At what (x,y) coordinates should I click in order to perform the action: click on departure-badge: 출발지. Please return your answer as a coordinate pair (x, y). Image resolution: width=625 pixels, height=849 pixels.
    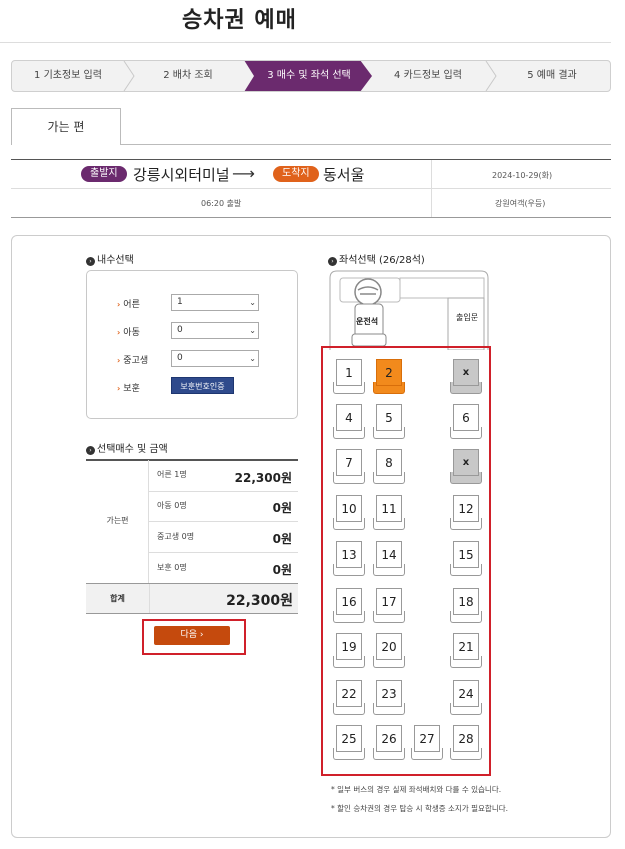
    Looking at the image, I should click on (104, 174).